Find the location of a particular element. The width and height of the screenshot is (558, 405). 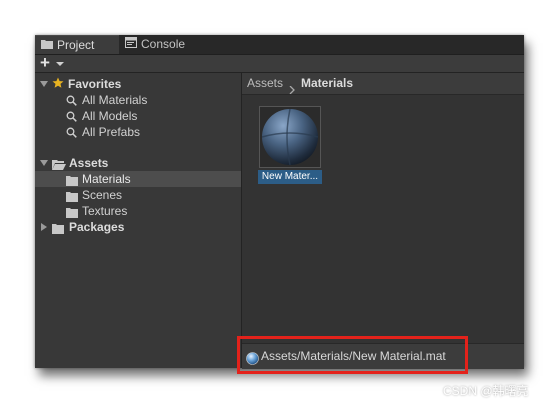

tree-item-label: Textures is located at coordinates (105, 211).